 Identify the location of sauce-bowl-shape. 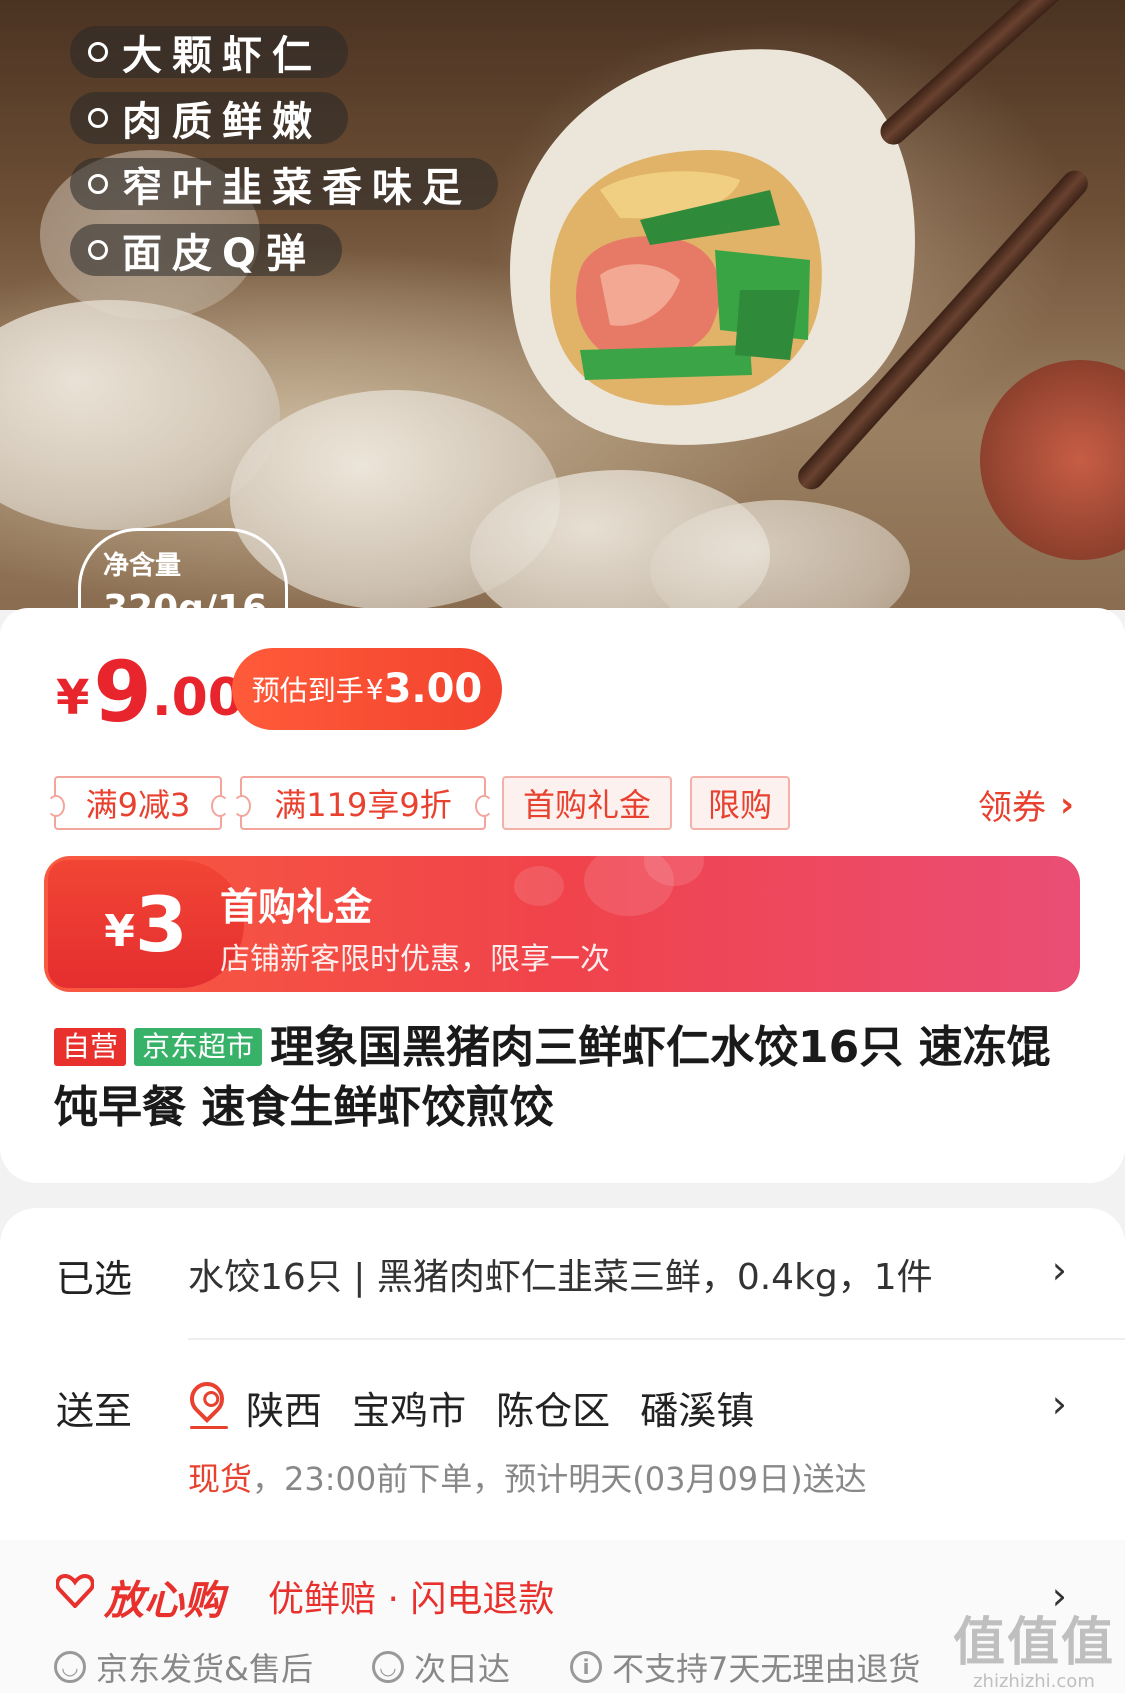
(1052, 460).